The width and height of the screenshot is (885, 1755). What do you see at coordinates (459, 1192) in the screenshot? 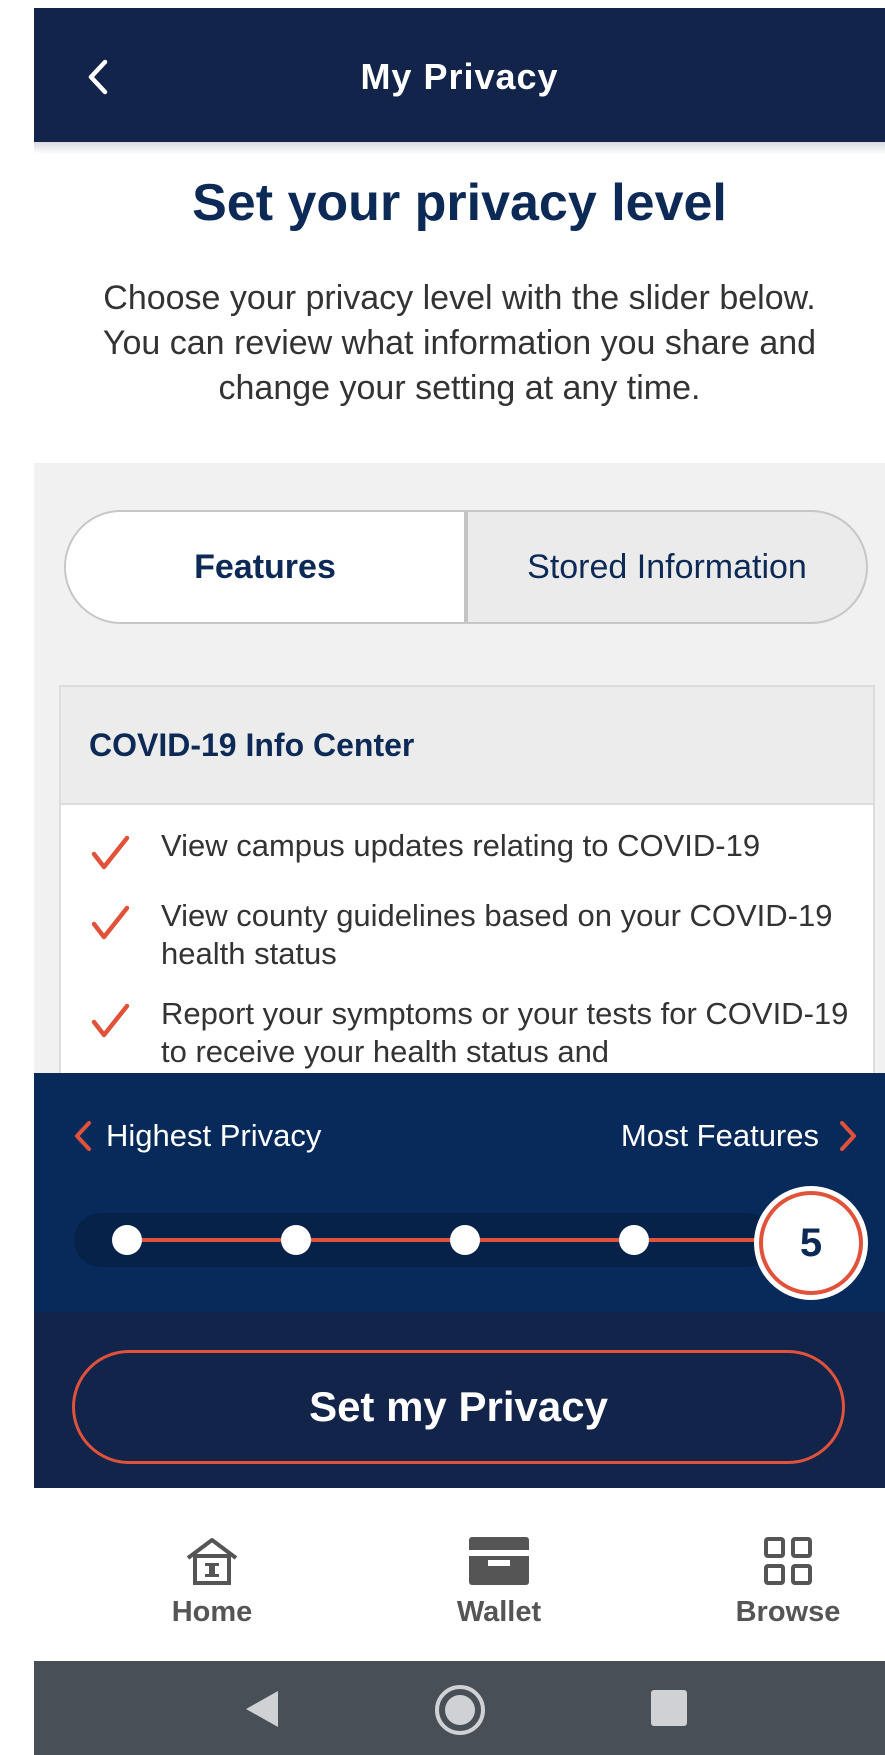
I see `privacy-slider-panel: Highest Privacy Most Features 5` at bounding box center [459, 1192].